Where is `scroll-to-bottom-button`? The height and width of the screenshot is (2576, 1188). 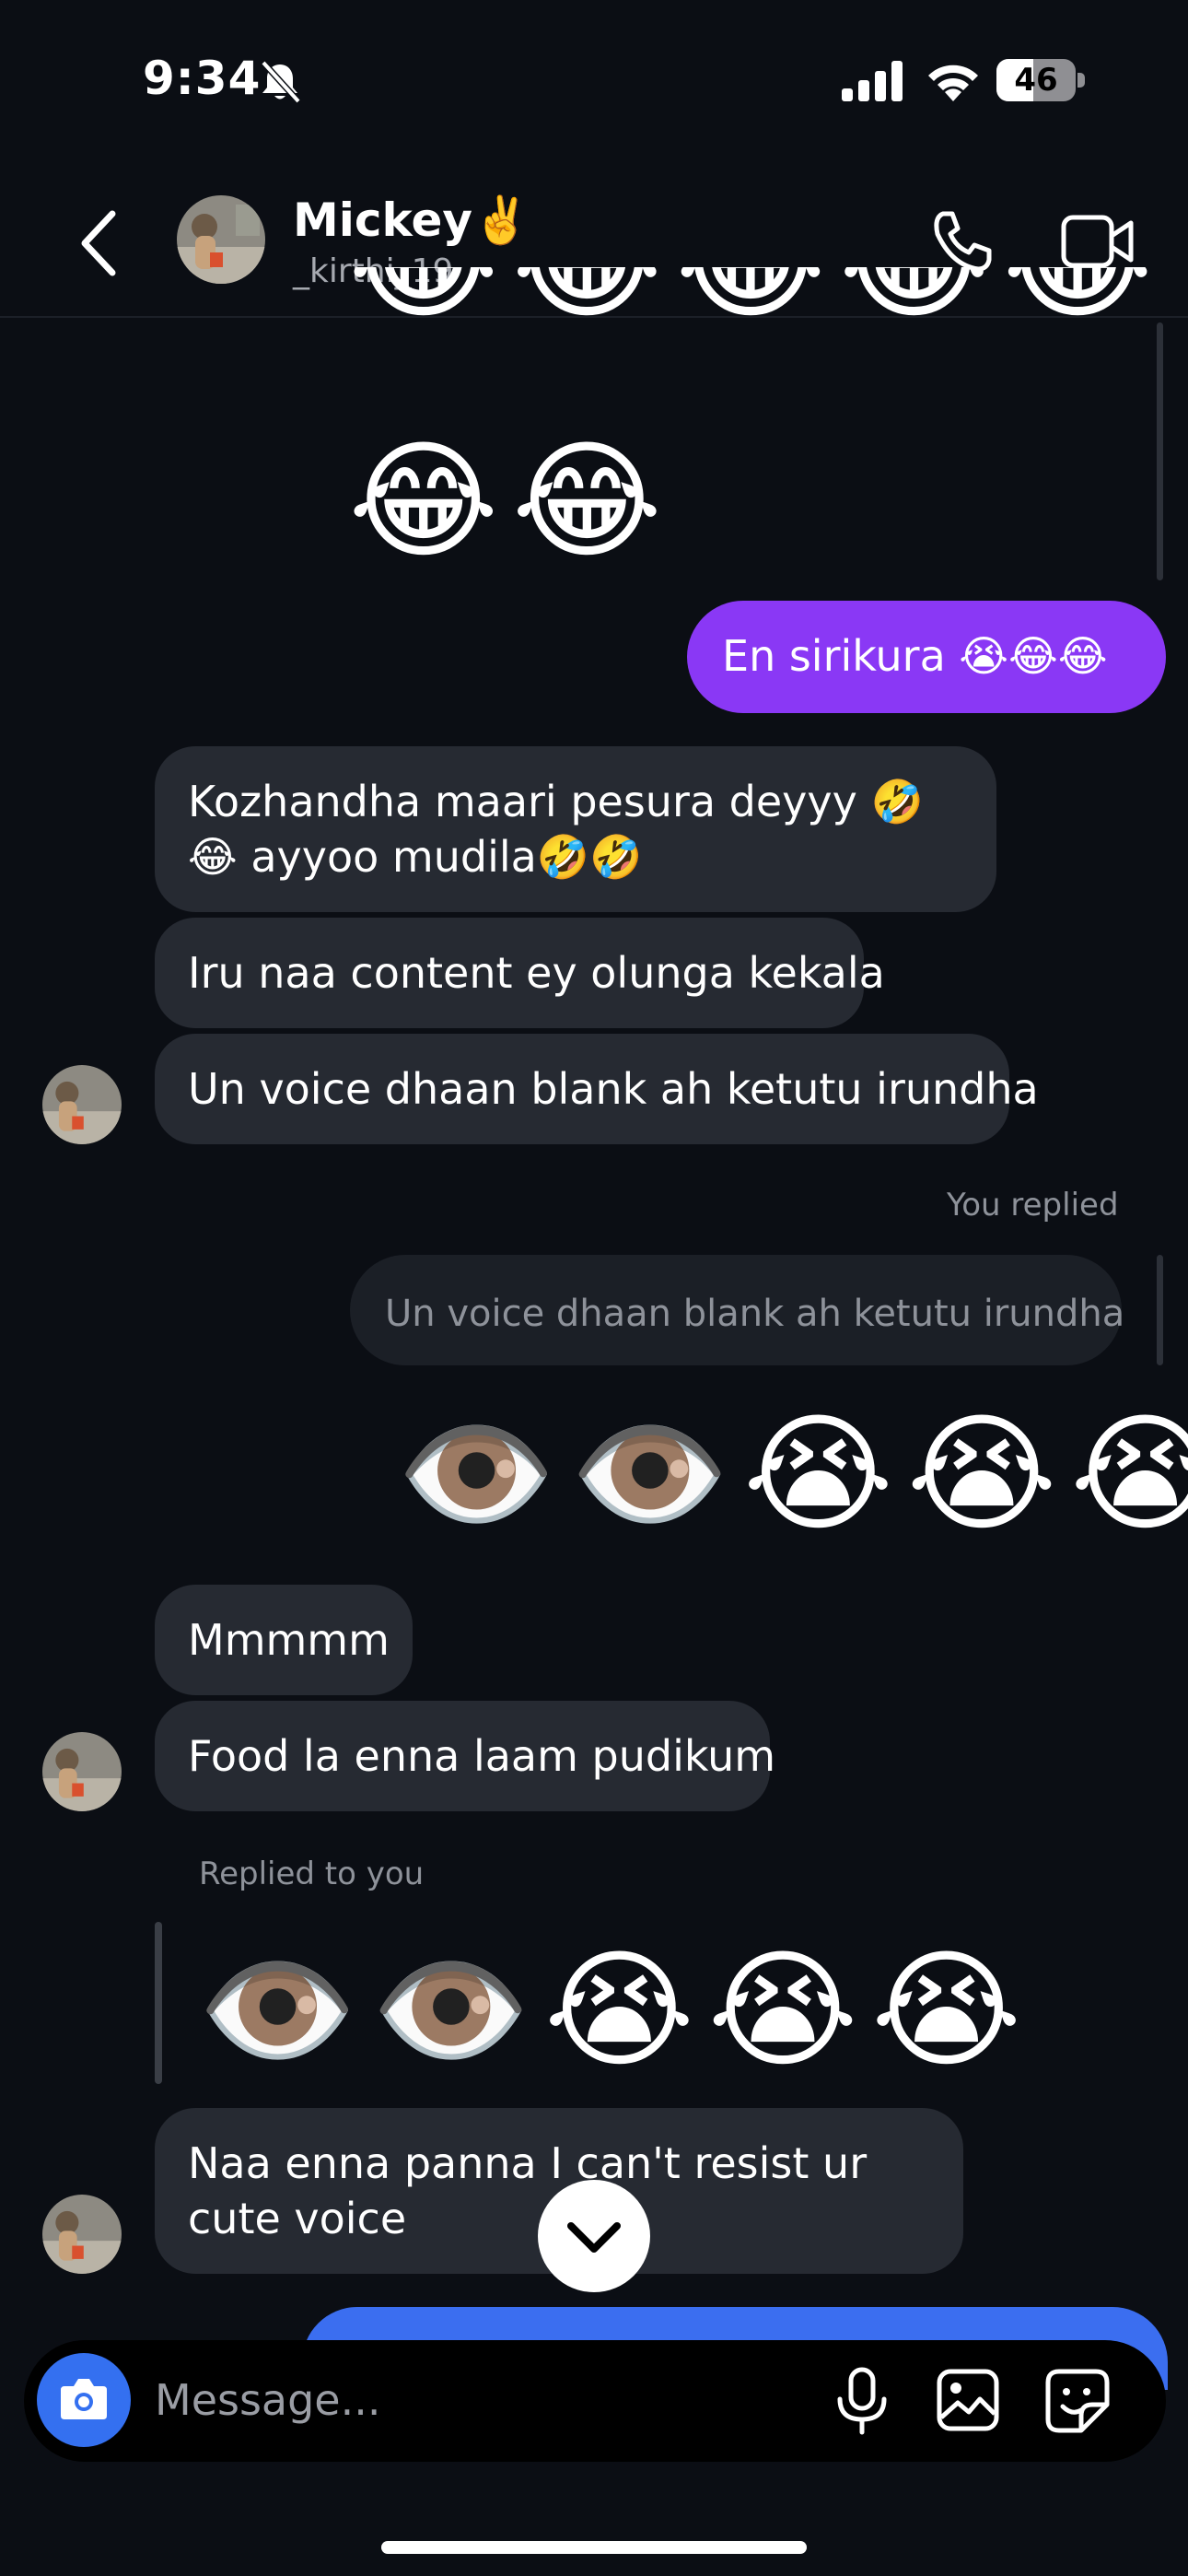
scroll-to-bottom-button is located at coordinates (594, 2236).